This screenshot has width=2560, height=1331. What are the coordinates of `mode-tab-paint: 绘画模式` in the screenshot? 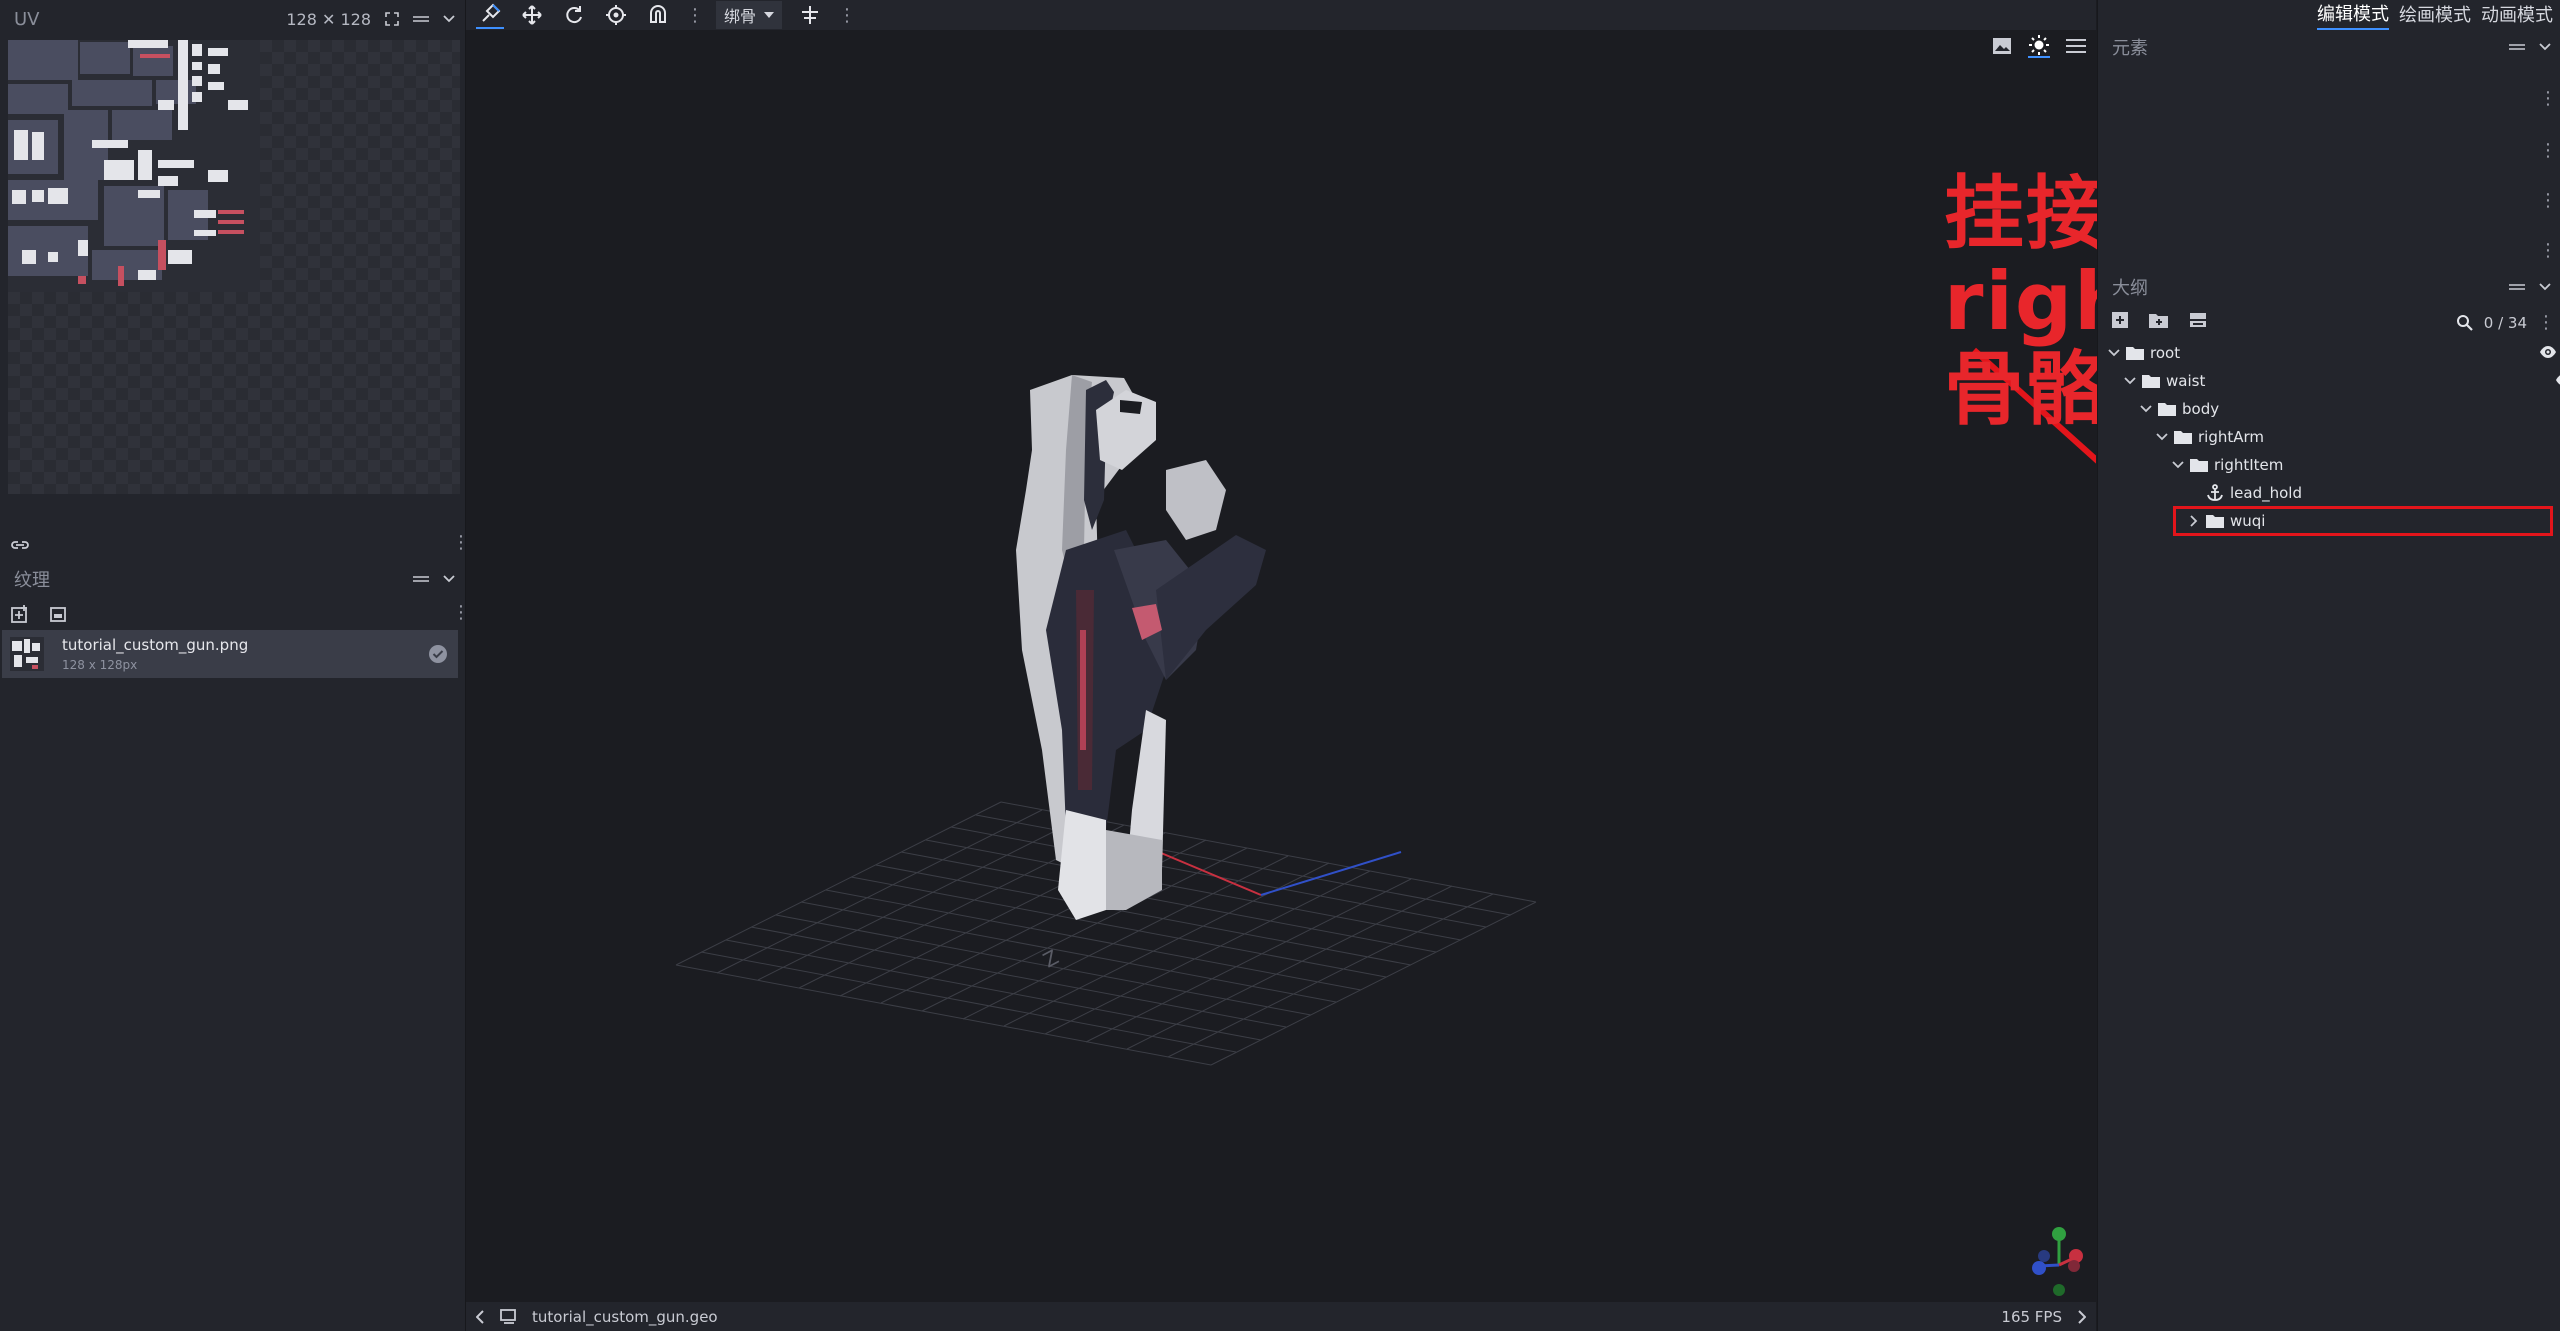 It's located at (2435, 15).